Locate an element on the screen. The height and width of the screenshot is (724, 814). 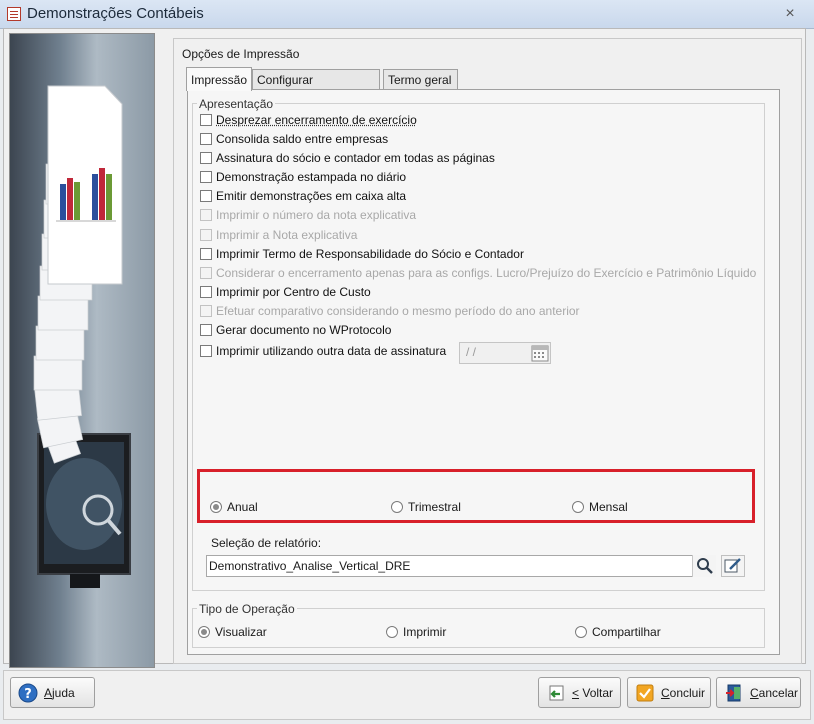
panel-title: Opções de Impressão is located at coordinates (241, 54).